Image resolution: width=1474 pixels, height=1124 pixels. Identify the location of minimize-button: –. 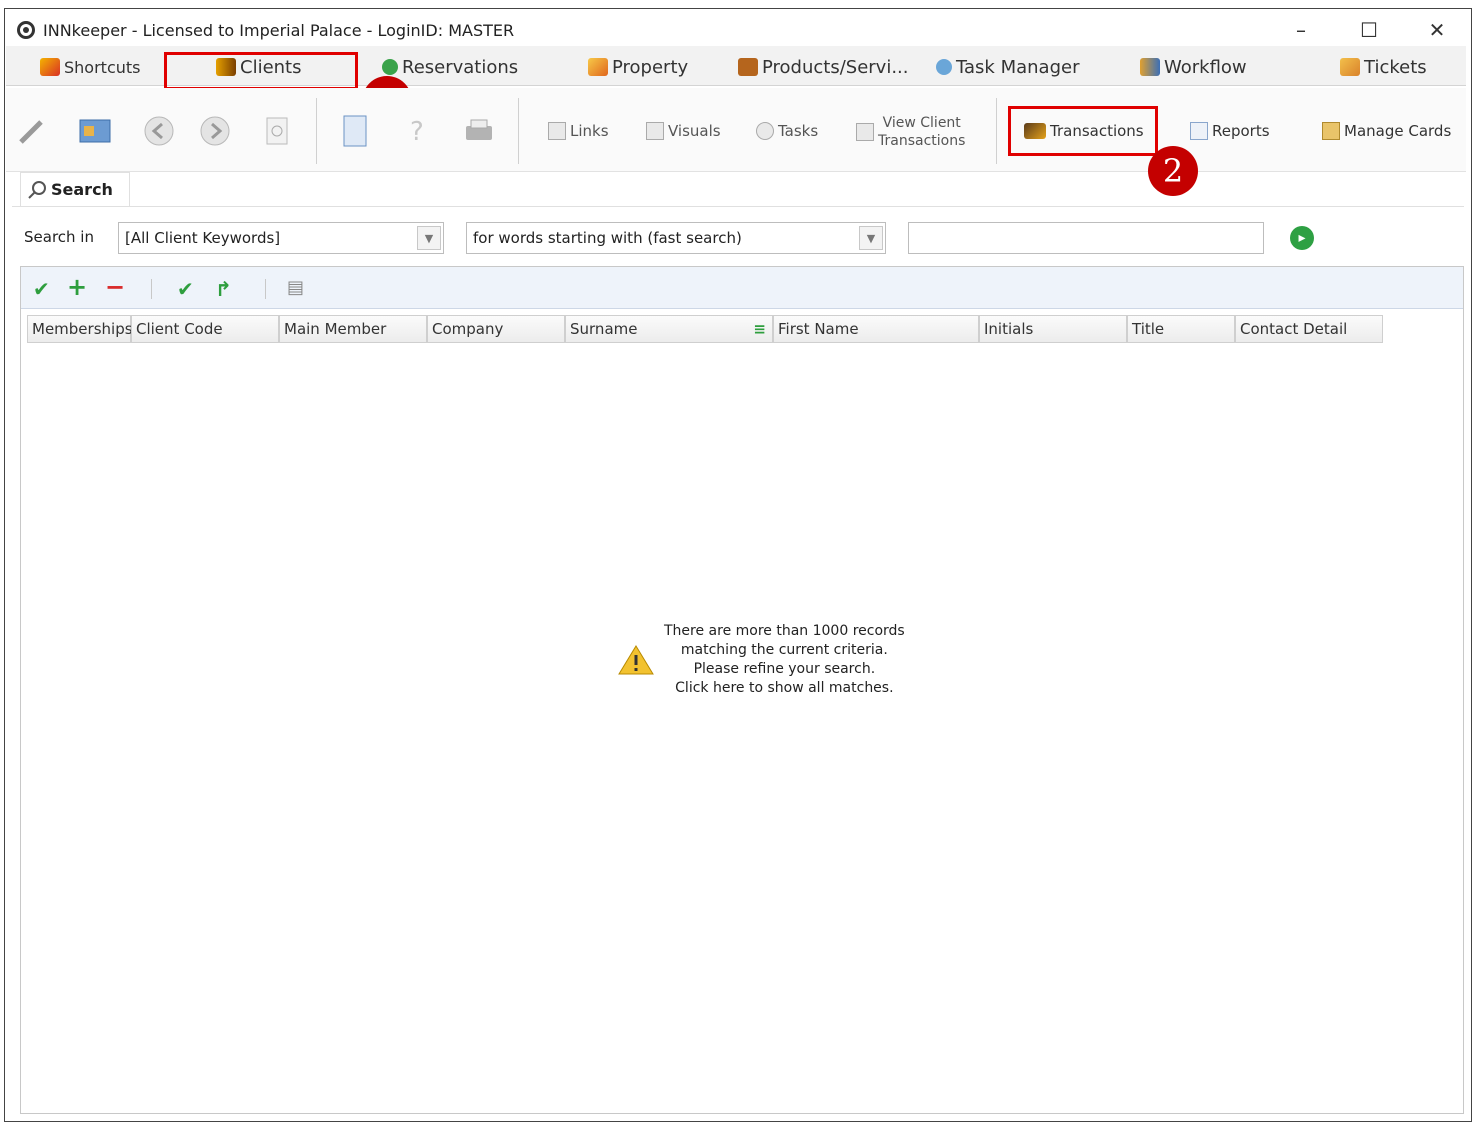
(1301, 30).